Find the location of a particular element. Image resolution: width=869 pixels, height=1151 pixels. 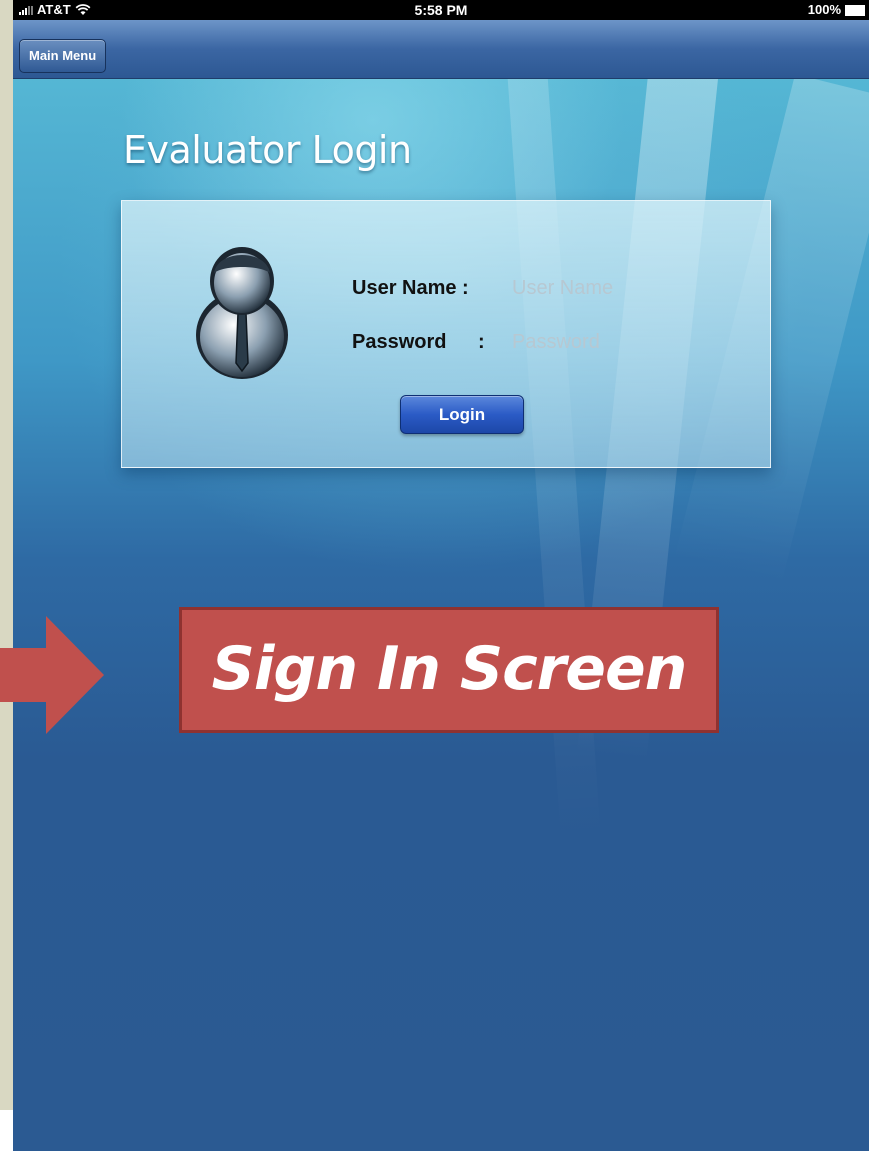

user-name-label: User Name : is located at coordinates (410, 288).